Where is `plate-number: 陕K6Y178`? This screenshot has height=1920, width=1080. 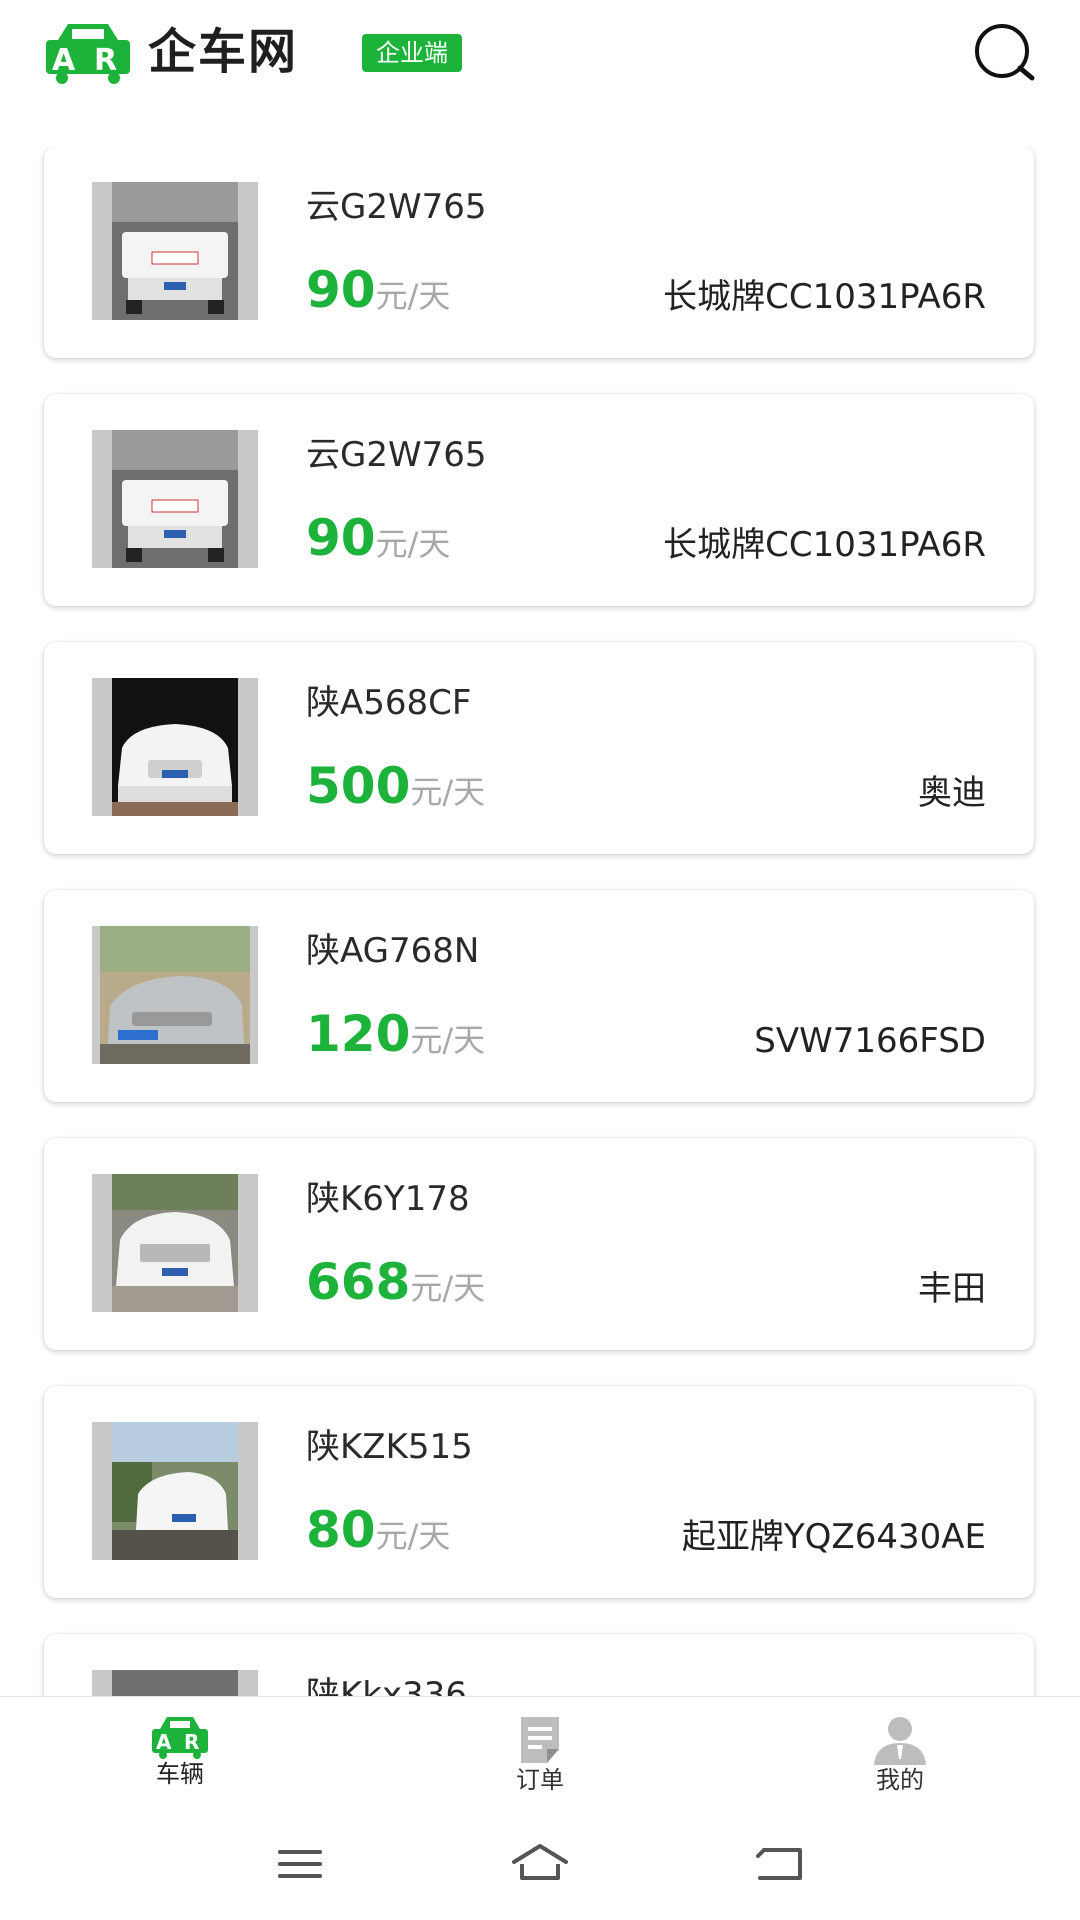 plate-number: 陕K6Y178 is located at coordinates (388, 1199).